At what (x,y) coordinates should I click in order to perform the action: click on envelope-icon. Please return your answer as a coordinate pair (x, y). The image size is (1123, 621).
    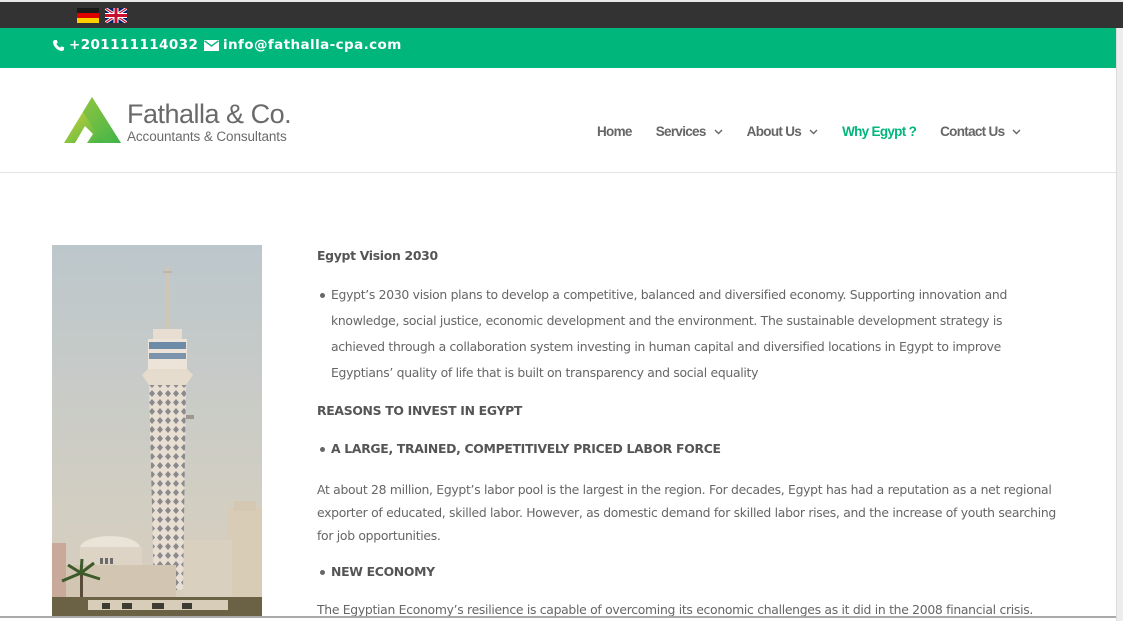
    Looking at the image, I should click on (211, 45).